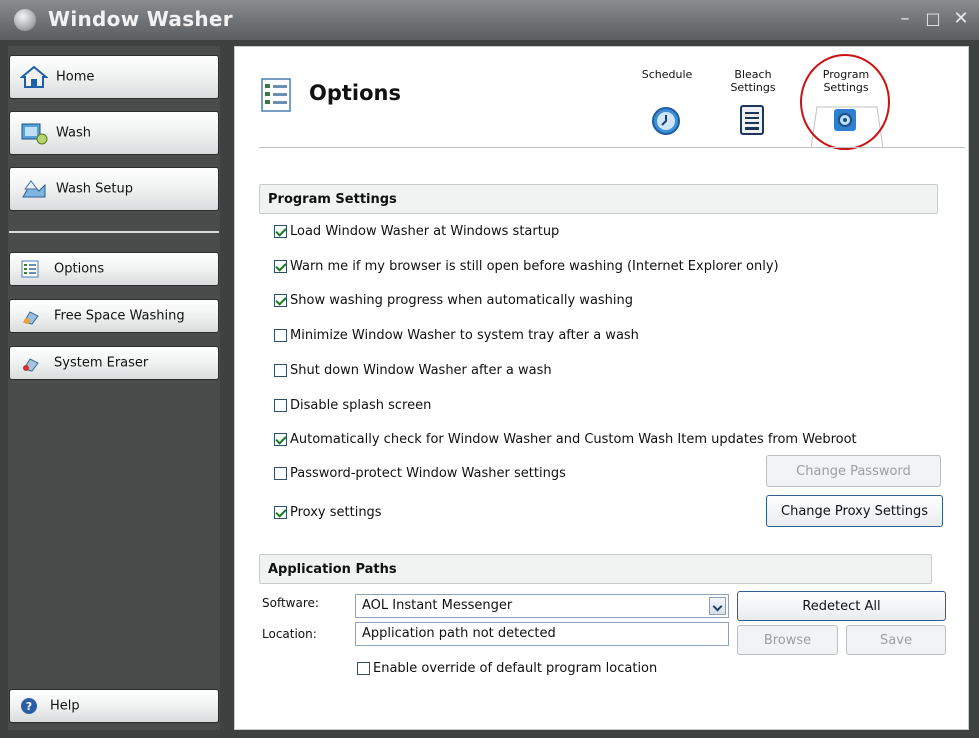  I want to click on tab-divider, so click(612, 147).